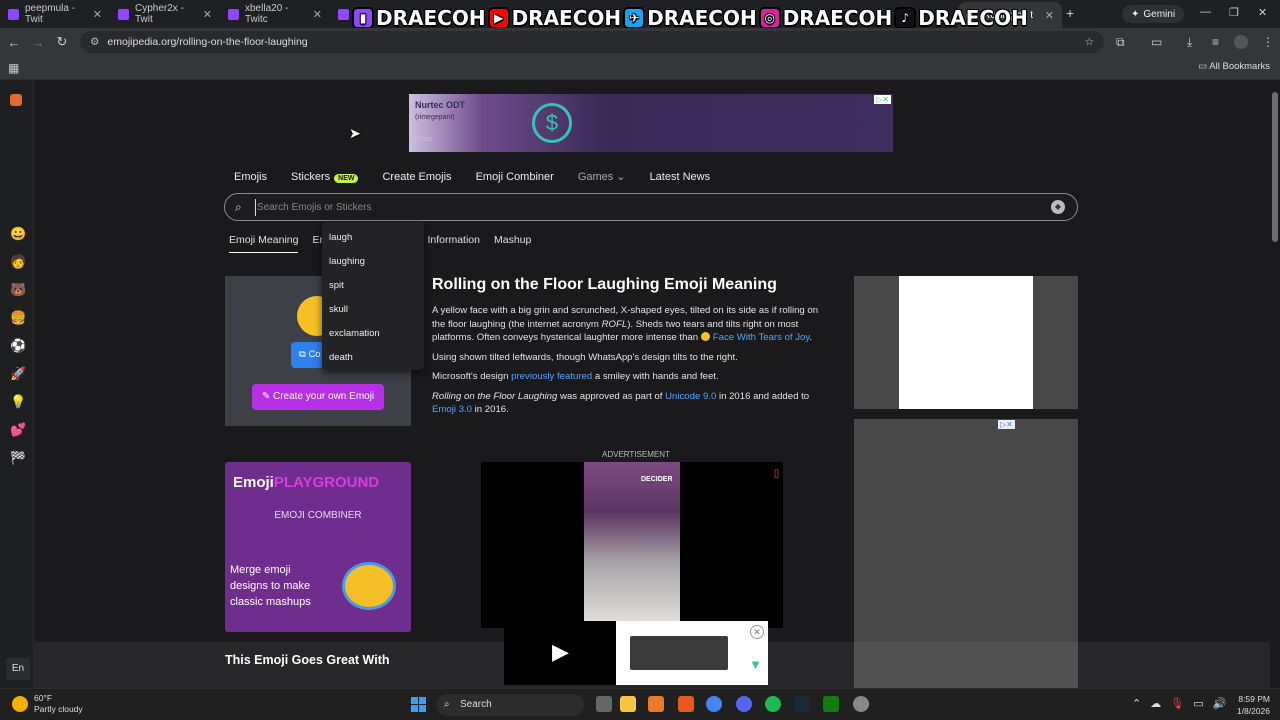 This screenshot has width=1280, height=720. I want to click on extensions-icon: ⧉, so click(1120, 42).